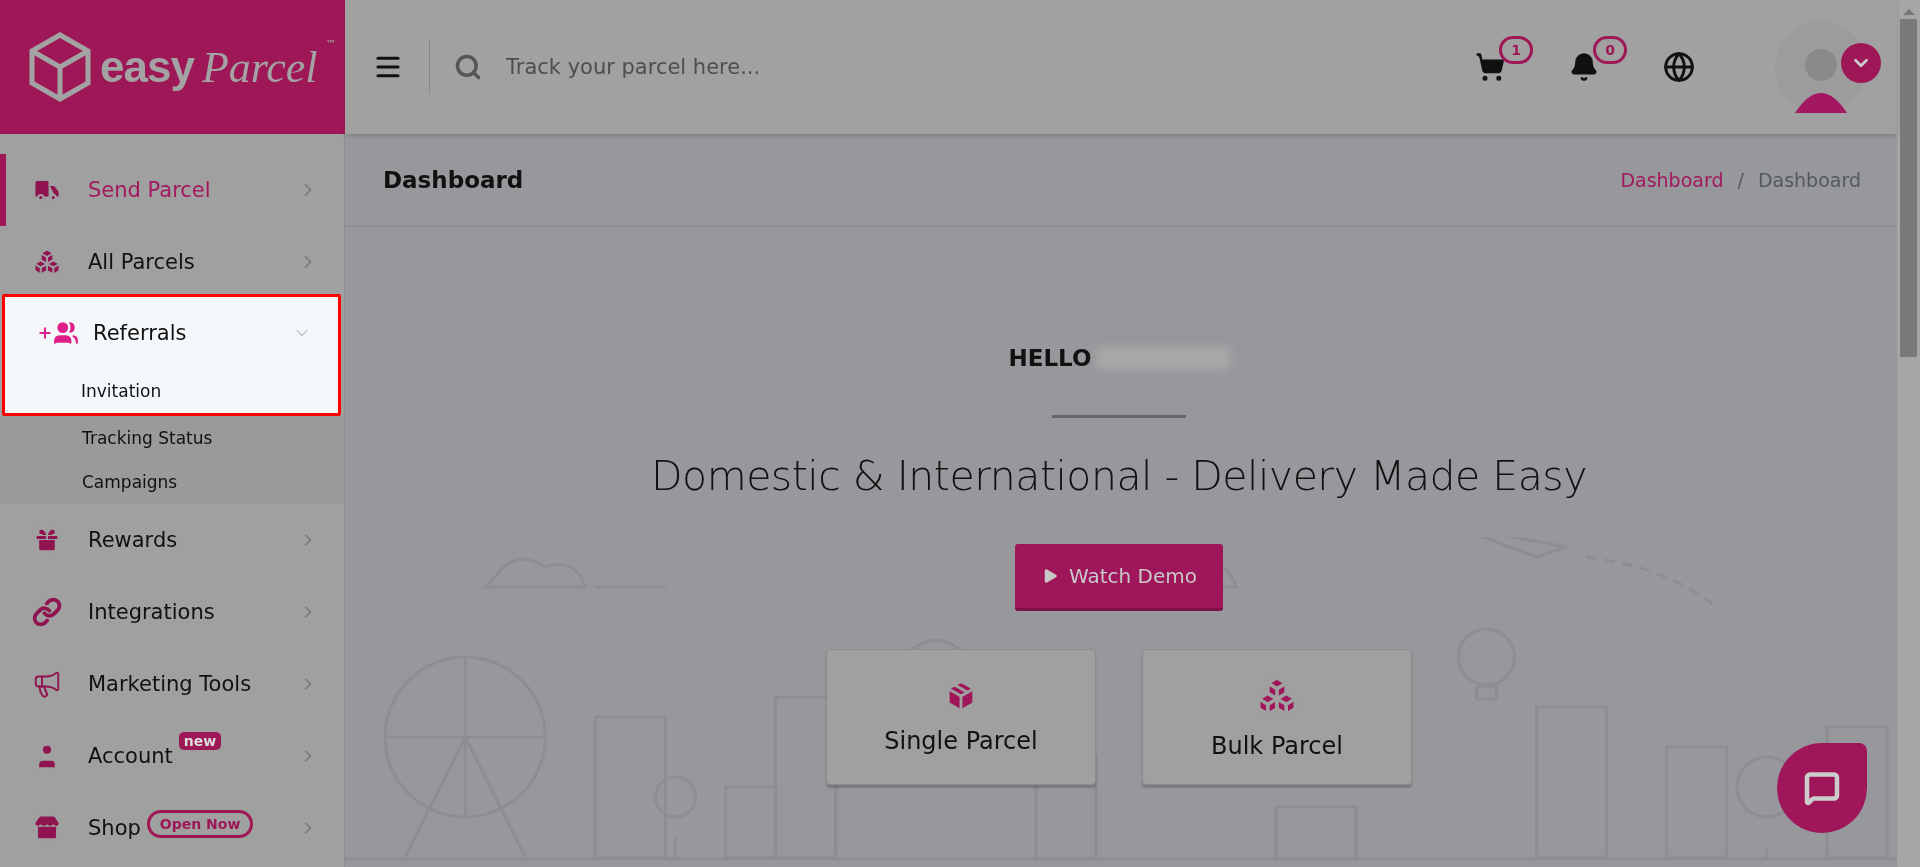 Image resolution: width=1920 pixels, height=867 pixels. Describe the element at coordinates (1584, 67) in the screenshot. I see `notifications-button` at that location.